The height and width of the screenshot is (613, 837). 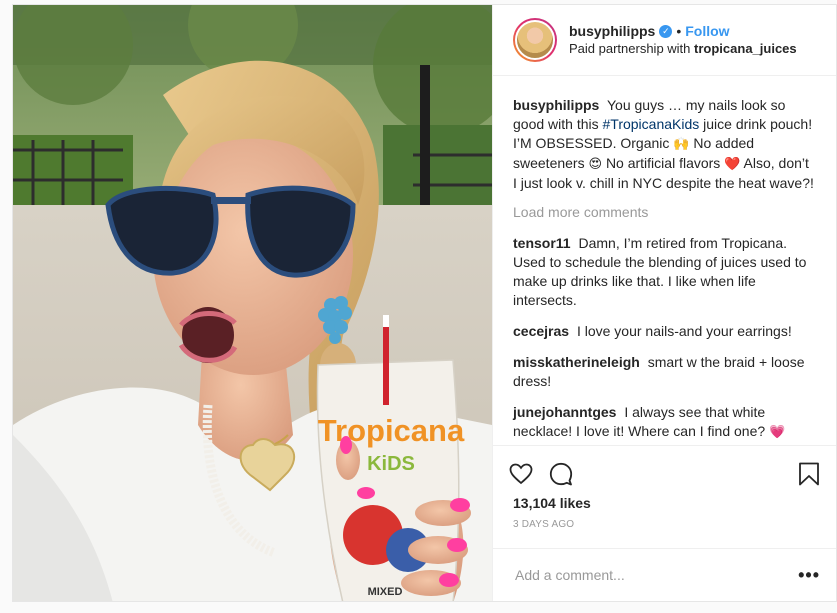 What do you see at coordinates (663, 212) in the screenshot?
I see `load-more-comments-link: Load more comments` at bounding box center [663, 212].